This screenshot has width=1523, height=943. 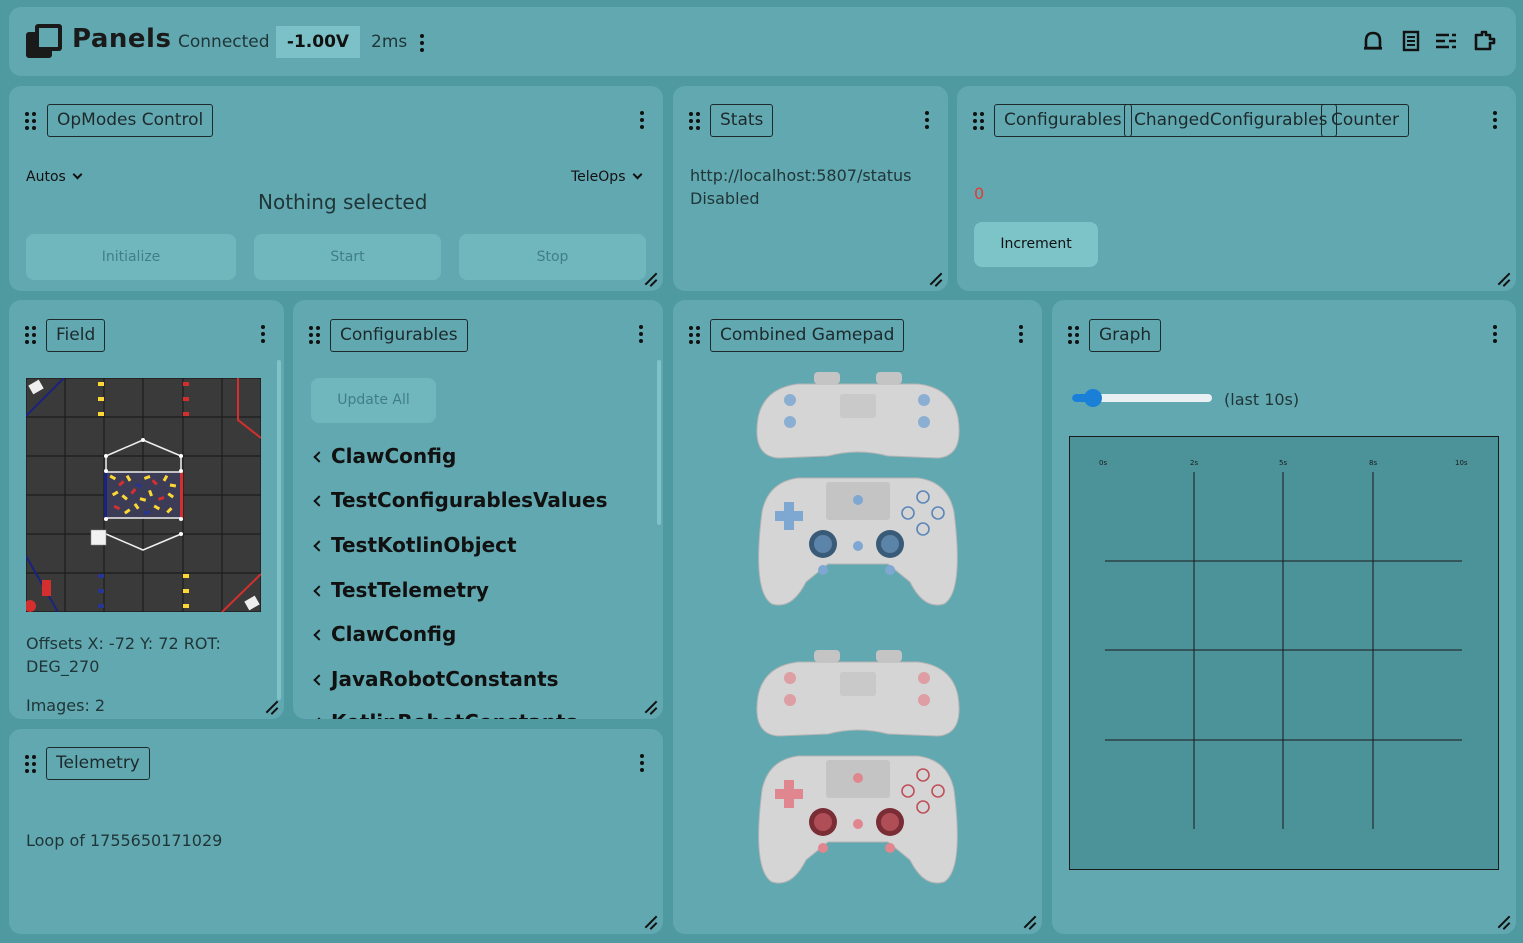 What do you see at coordinates (76, 335) in the screenshot?
I see `tab-field: Field` at bounding box center [76, 335].